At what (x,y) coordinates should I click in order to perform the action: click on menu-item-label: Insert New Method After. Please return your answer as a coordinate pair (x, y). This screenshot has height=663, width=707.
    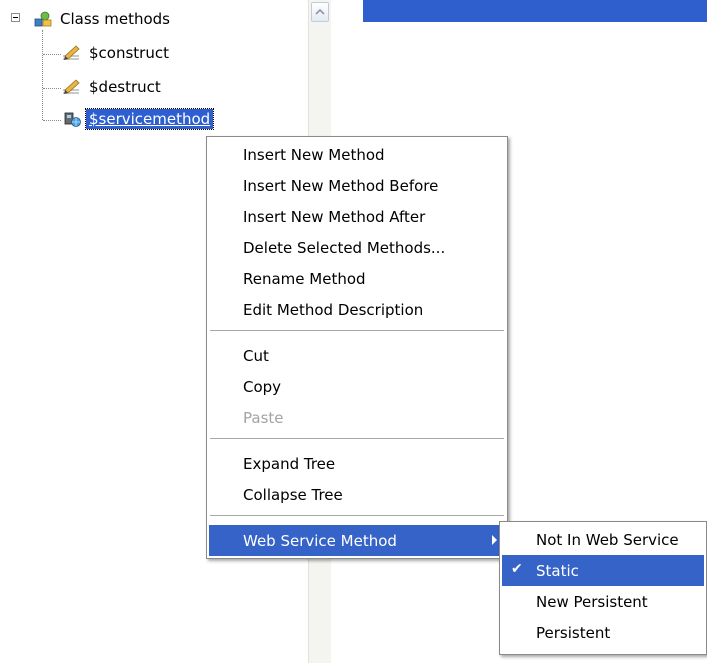
    Looking at the image, I should click on (334, 216).